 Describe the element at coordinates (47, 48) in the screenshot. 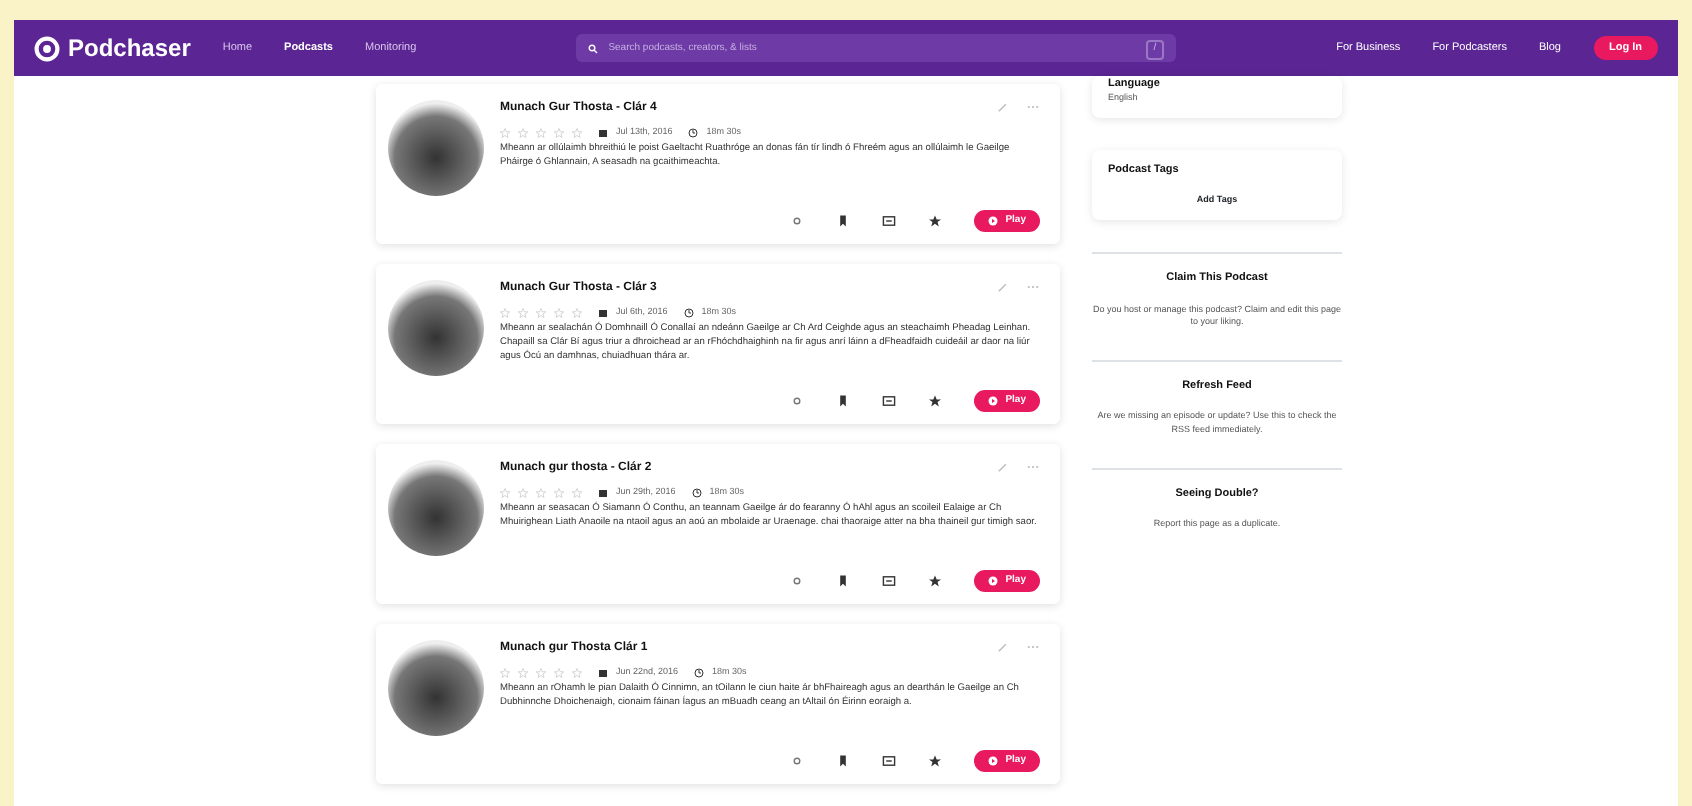

I see `logo-icon` at that location.